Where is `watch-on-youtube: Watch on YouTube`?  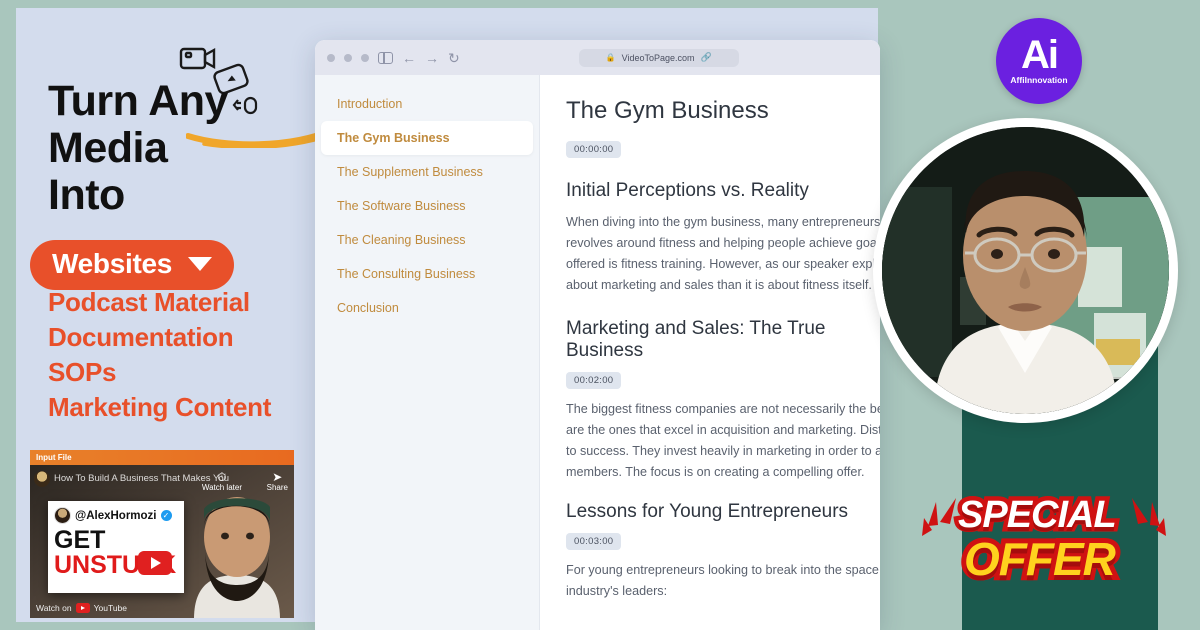
watch-on-youtube: Watch on YouTube is located at coordinates (81, 608).